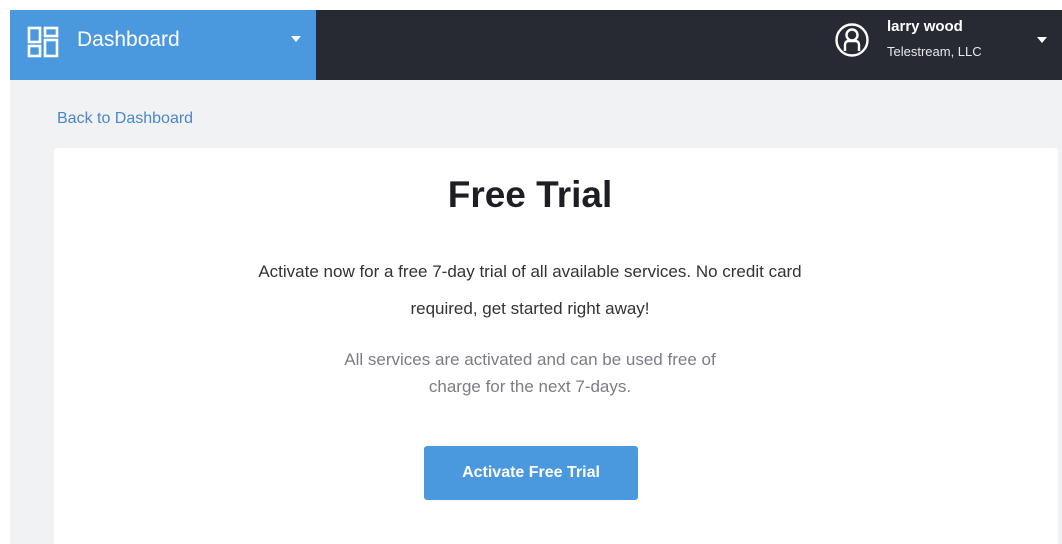  What do you see at coordinates (128, 39) in the screenshot?
I see `nav-label: Dashboard` at bounding box center [128, 39].